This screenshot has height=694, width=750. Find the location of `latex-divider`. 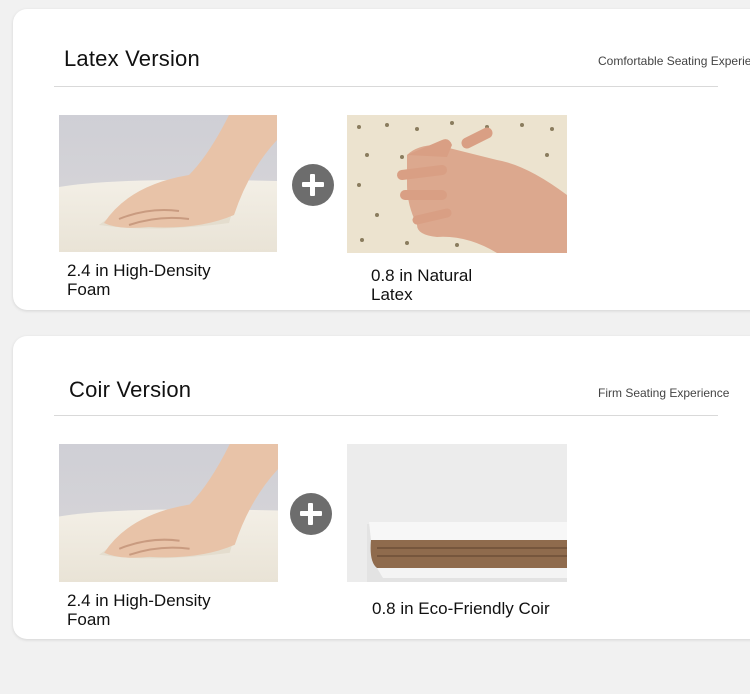

latex-divider is located at coordinates (386, 86).